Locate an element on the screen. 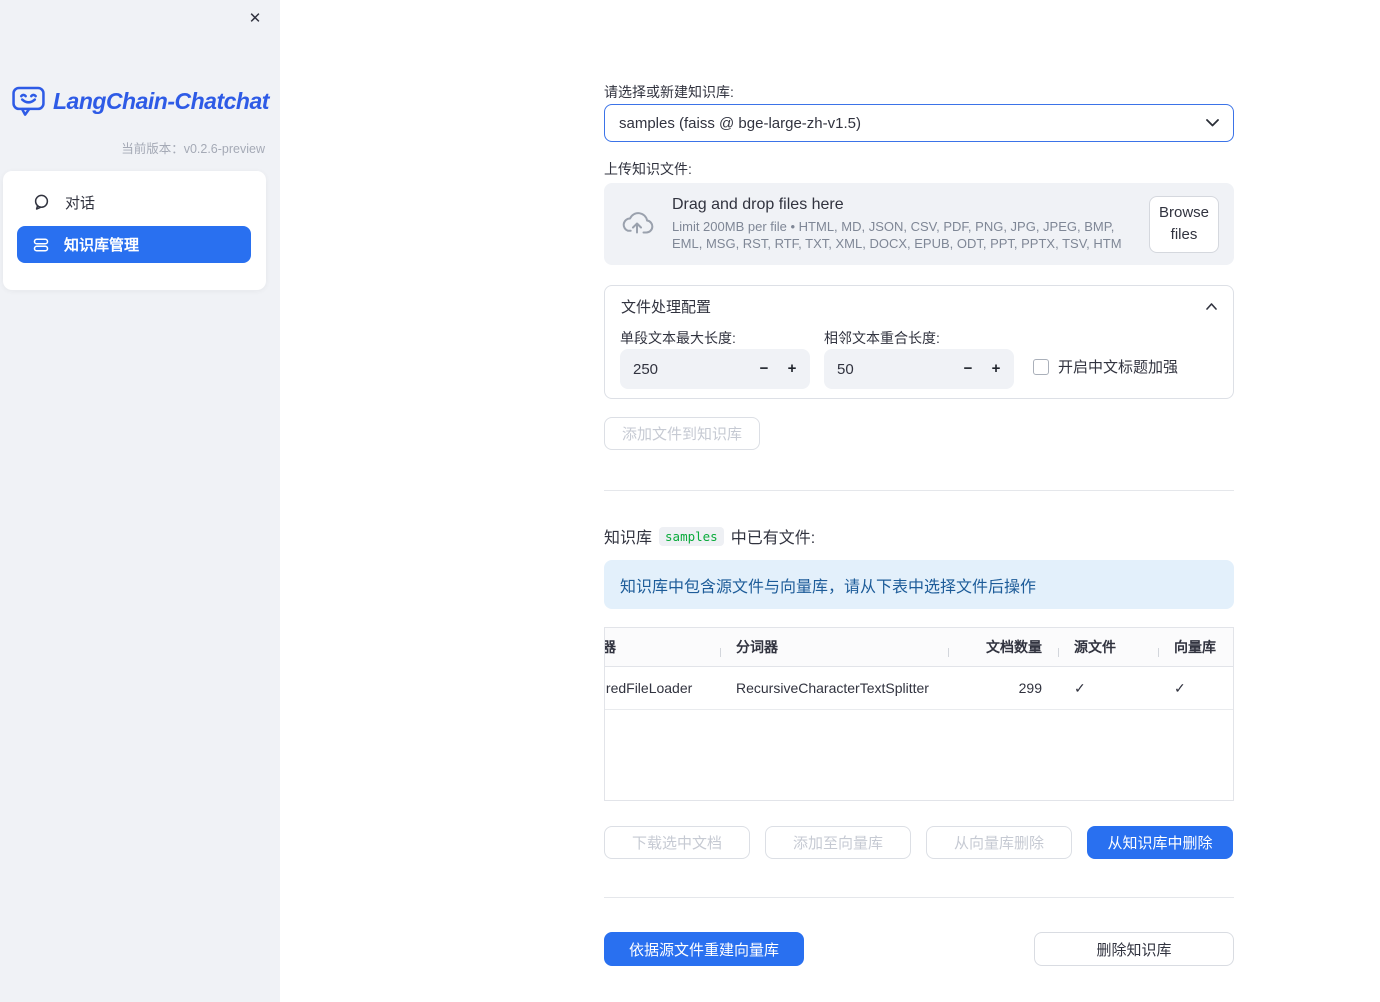  cell-vector-store-check: ✓ is located at coordinates (1180, 687).